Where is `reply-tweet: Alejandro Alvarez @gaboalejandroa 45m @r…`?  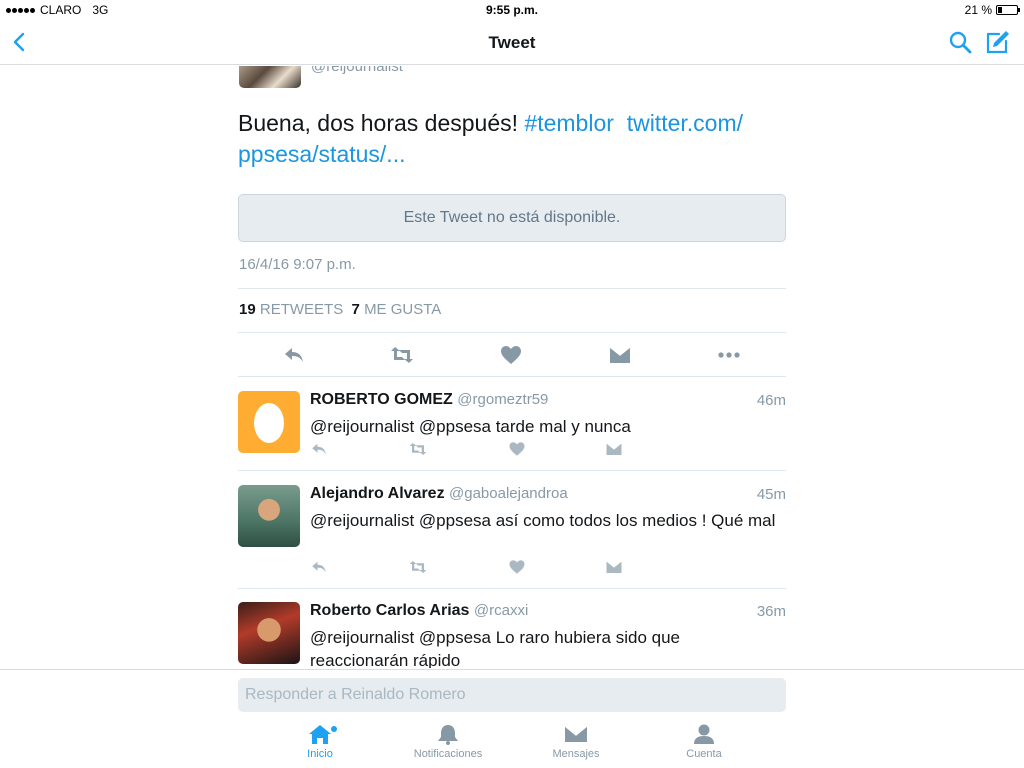
reply-tweet: Alejandro Alvarez @gaboalejandroa 45m @r… is located at coordinates (512, 535).